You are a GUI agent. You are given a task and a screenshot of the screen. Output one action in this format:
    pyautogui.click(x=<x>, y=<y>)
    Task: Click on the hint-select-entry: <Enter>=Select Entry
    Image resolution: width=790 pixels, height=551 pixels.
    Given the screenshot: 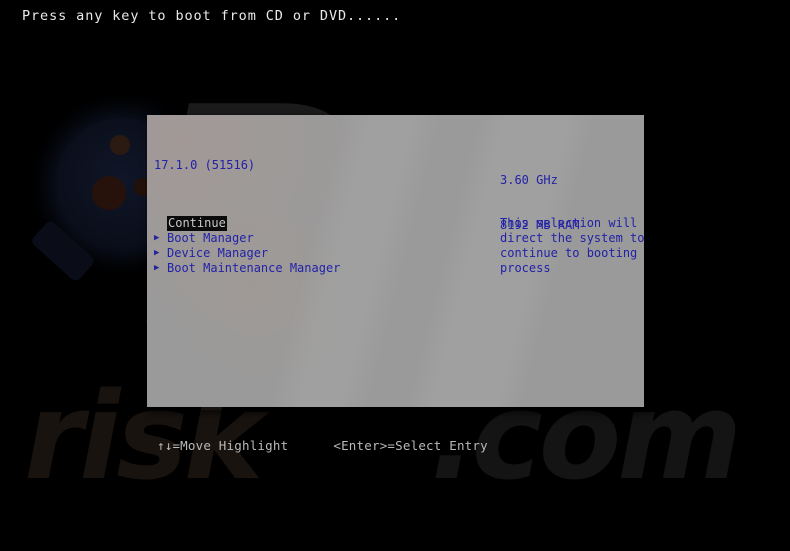 What is the action you would take?
    pyautogui.click(x=410, y=445)
    